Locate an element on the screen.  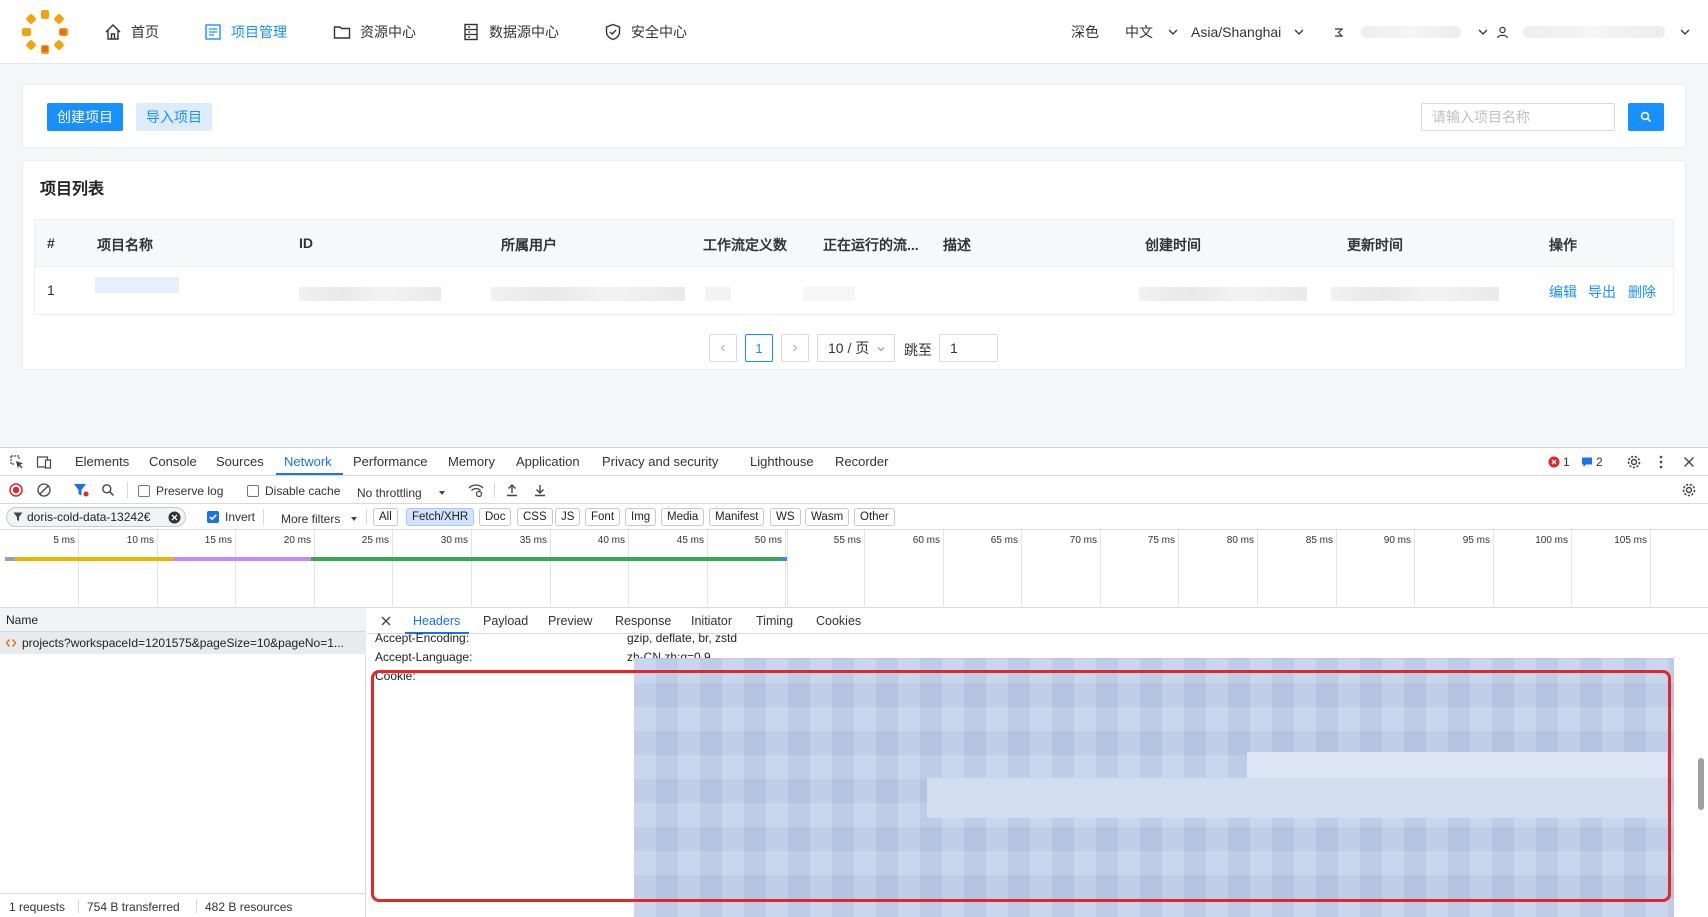
nav-item-home: 首页 is located at coordinates (131, 32).